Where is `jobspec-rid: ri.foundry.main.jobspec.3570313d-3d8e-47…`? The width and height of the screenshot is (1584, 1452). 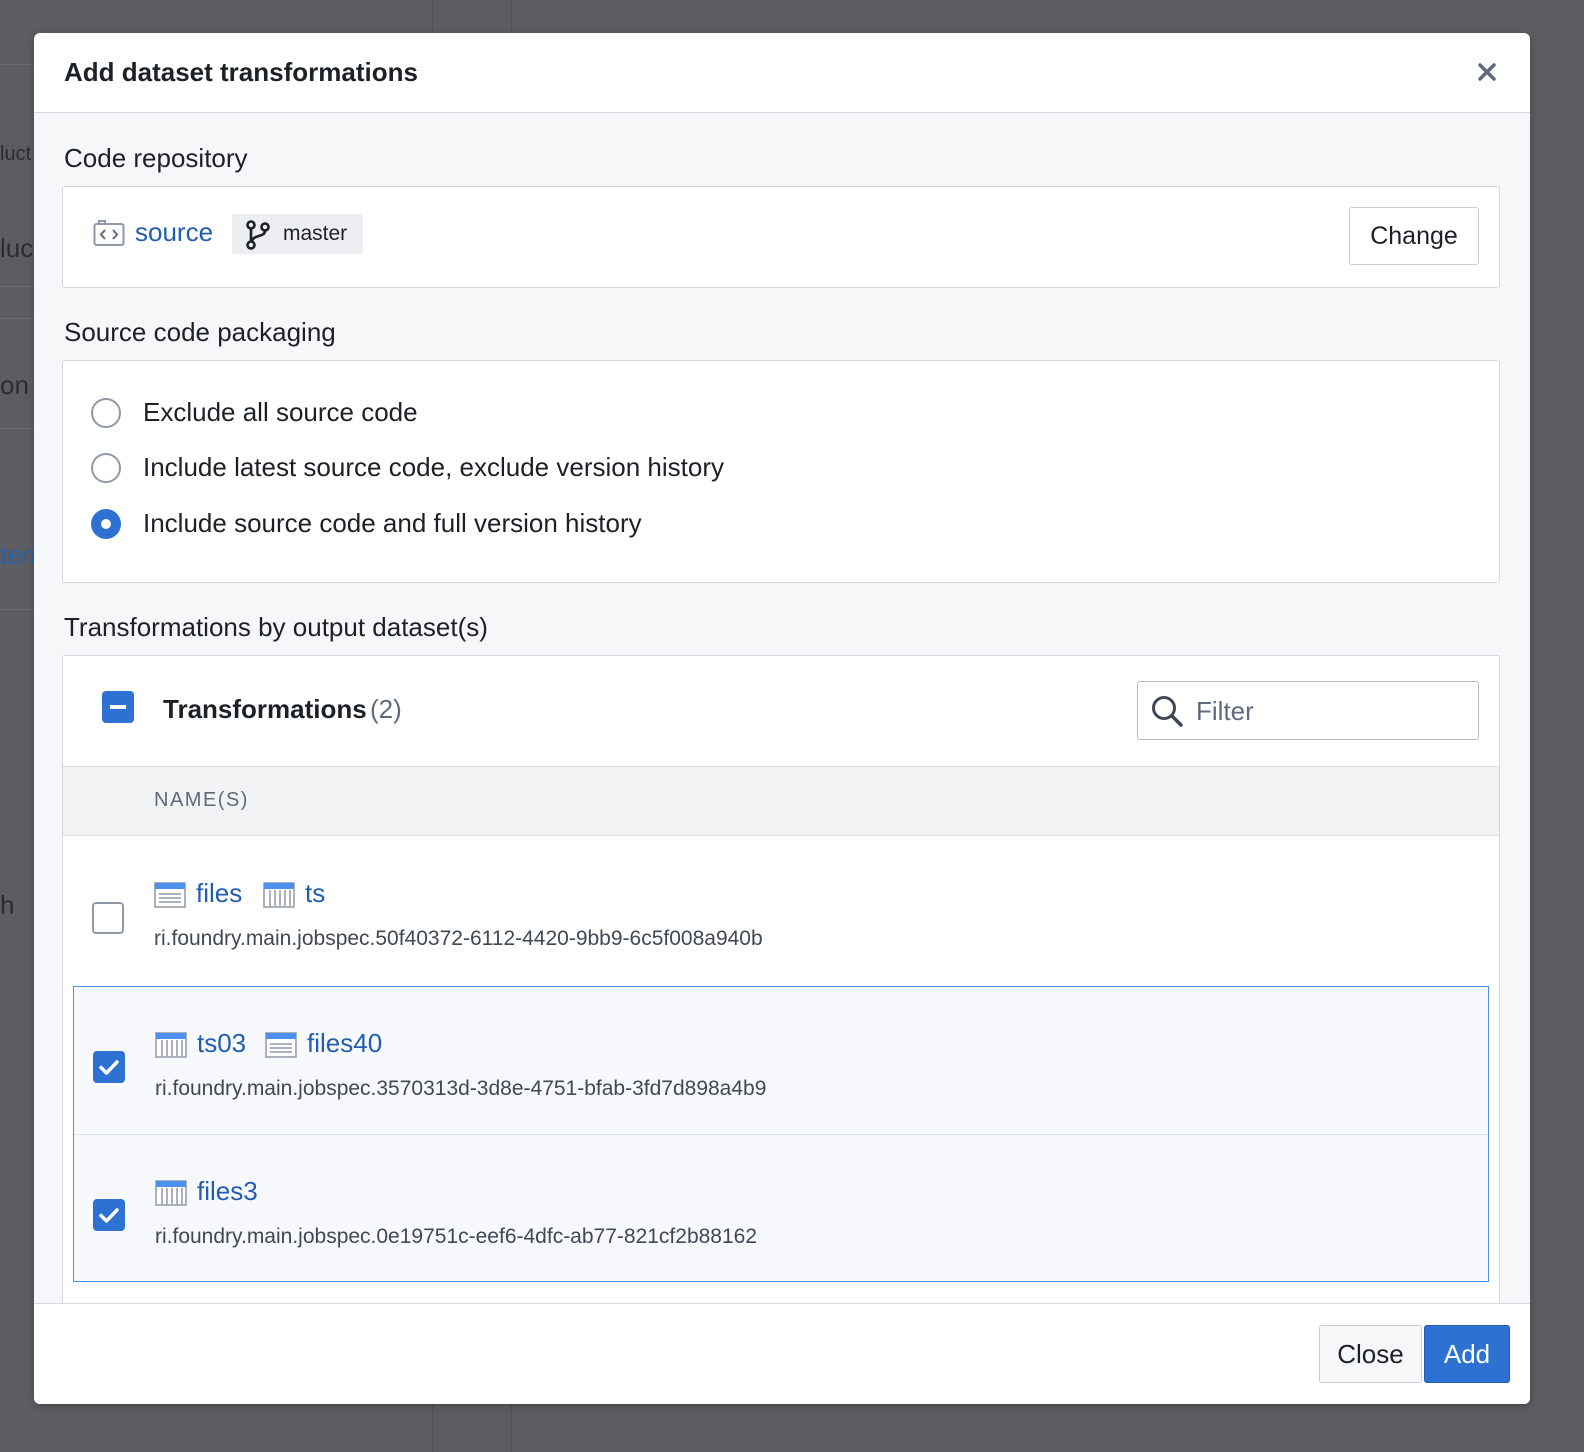
jobspec-rid: ri.foundry.main.jobspec.3570313d-3d8e-47… is located at coordinates (461, 1088).